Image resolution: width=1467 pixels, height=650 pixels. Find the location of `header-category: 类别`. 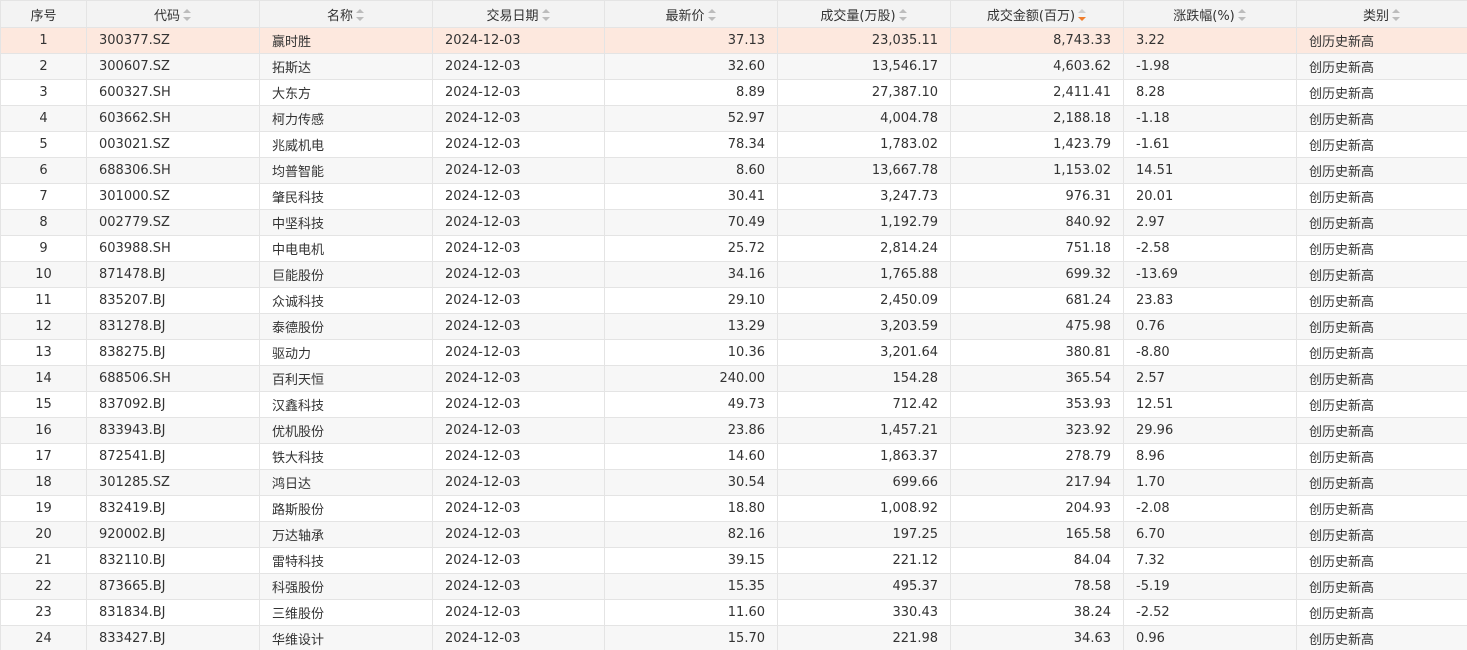

header-category: 类别 is located at coordinates (1381, 14).